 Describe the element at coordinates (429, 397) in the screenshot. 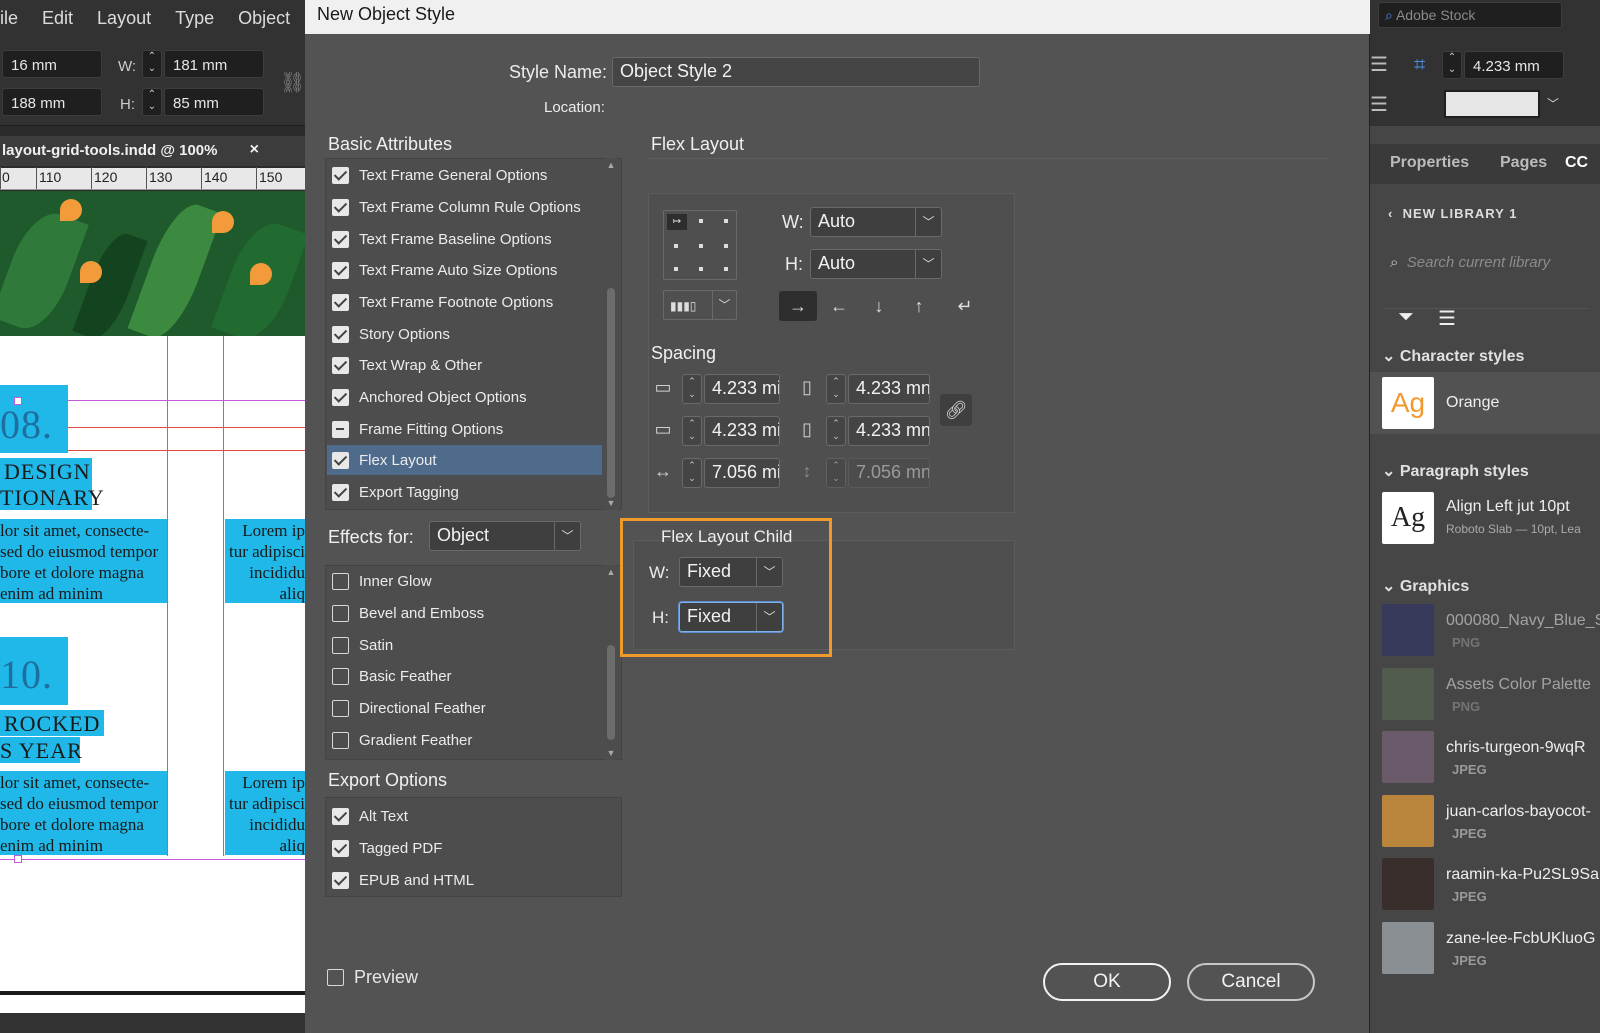

I see `list-item: Anchored Object Options` at that location.